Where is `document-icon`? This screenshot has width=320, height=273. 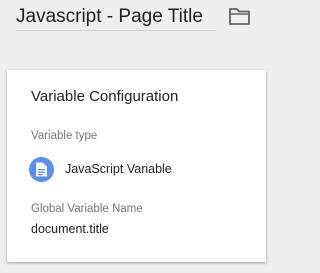
document-icon is located at coordinates (41, 169).